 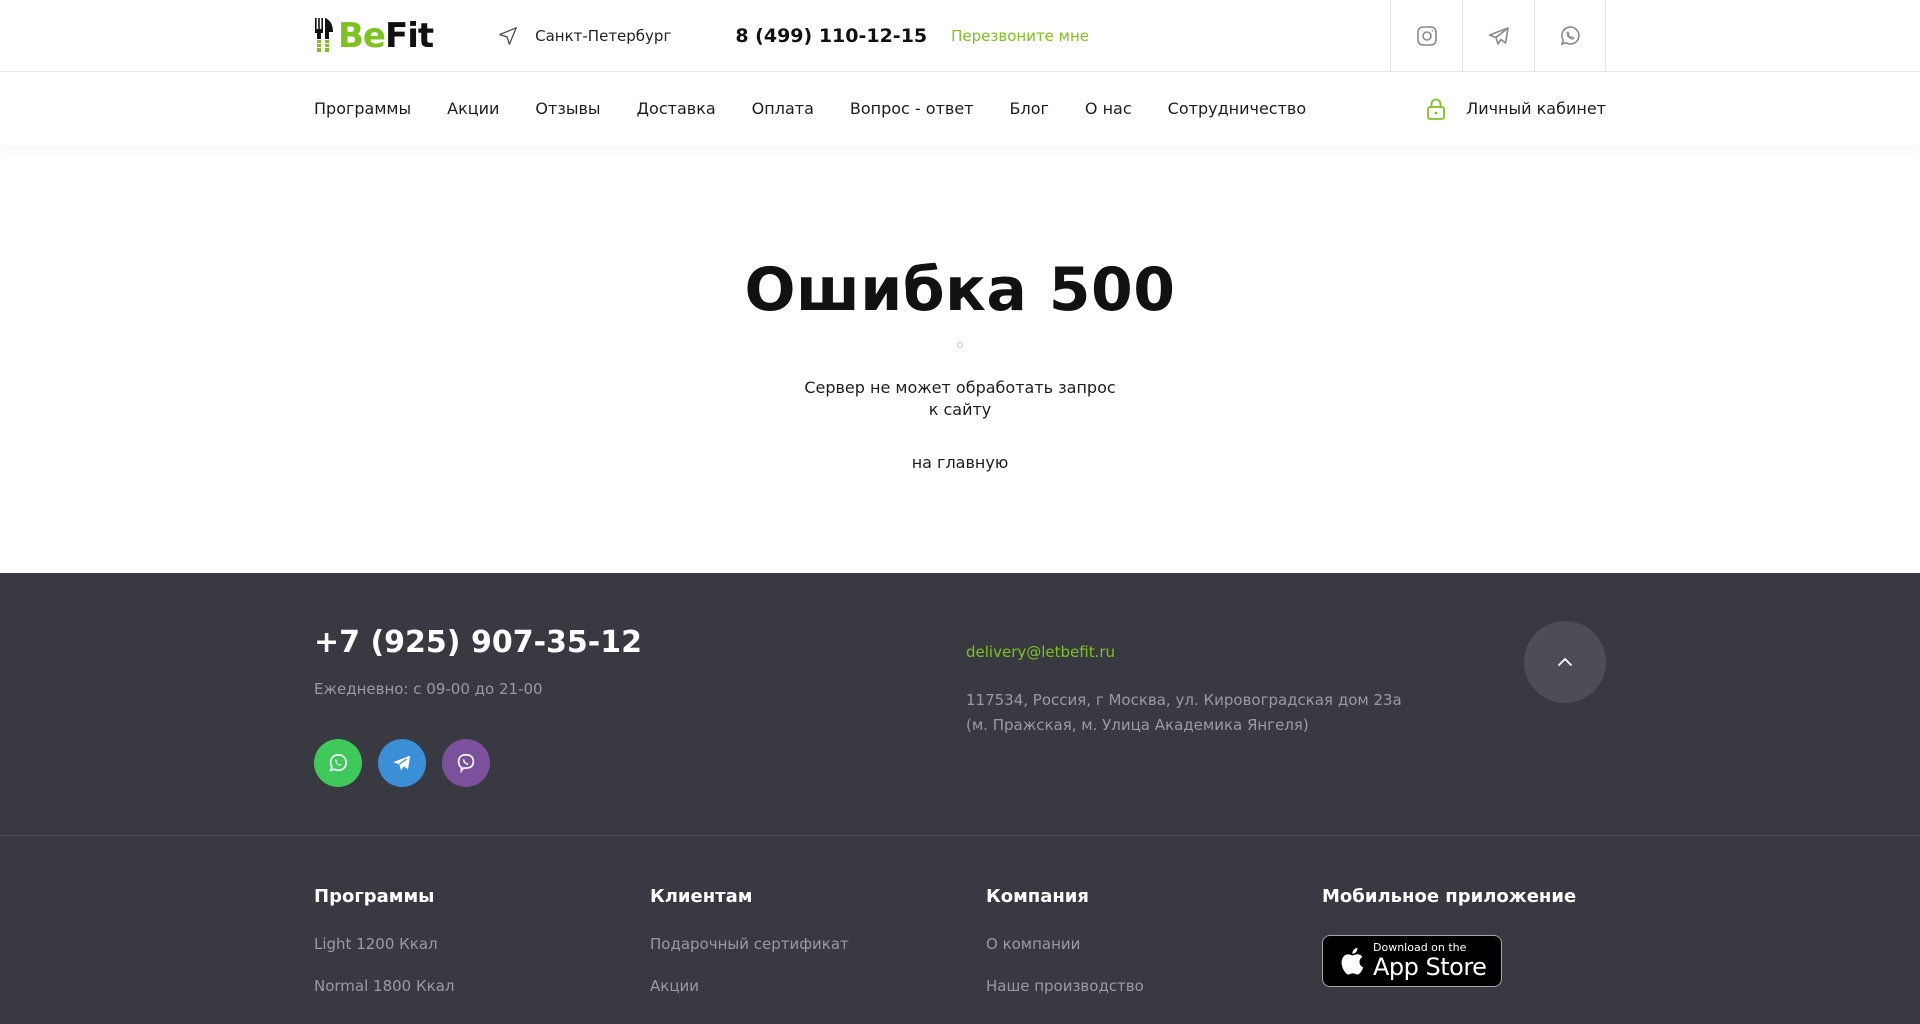 I want to click on nav-item-promotions: Акции, so click(x=473, y=108).